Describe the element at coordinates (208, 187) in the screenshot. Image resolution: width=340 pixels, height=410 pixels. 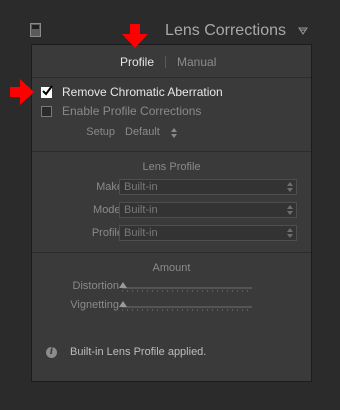
I see `make-select: Built-in` at that location.